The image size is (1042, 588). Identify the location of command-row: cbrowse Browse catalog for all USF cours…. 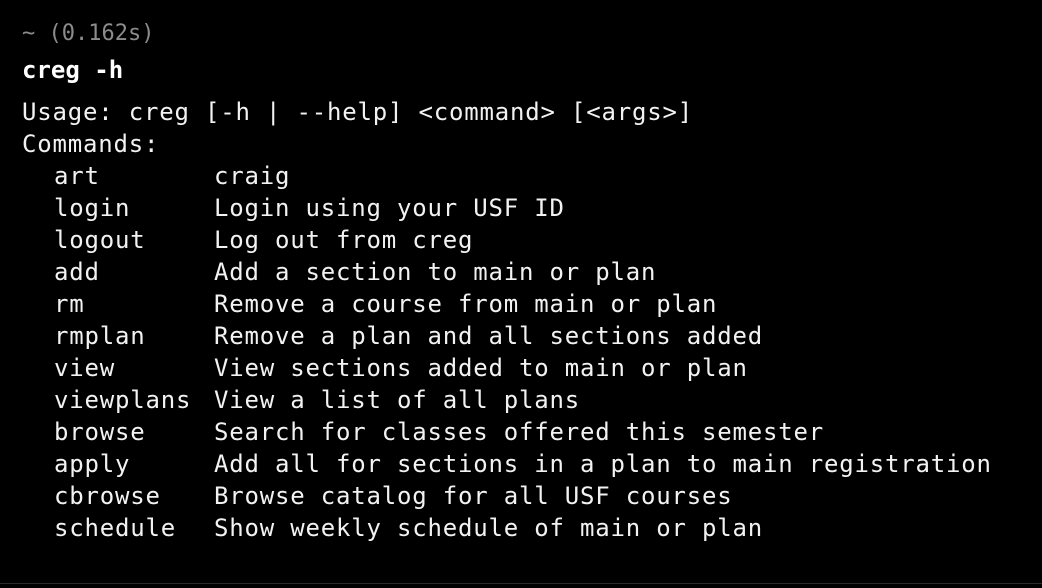
(532, 496).